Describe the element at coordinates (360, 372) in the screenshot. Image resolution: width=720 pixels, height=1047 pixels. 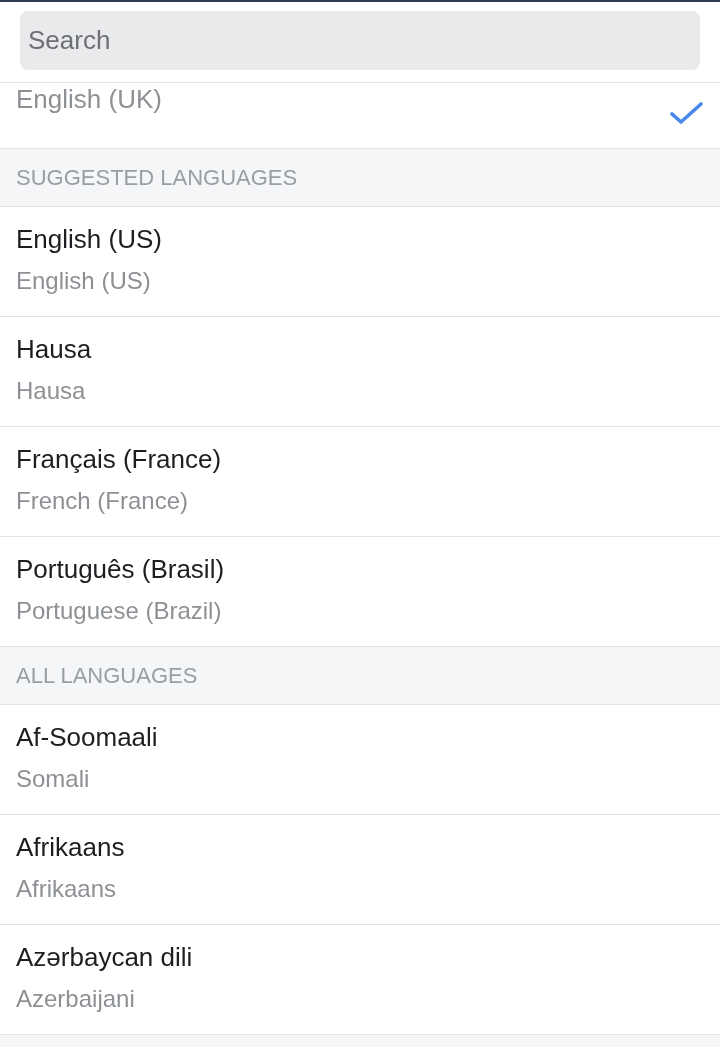
I see `language-row: Hausa Hausa` at that location.